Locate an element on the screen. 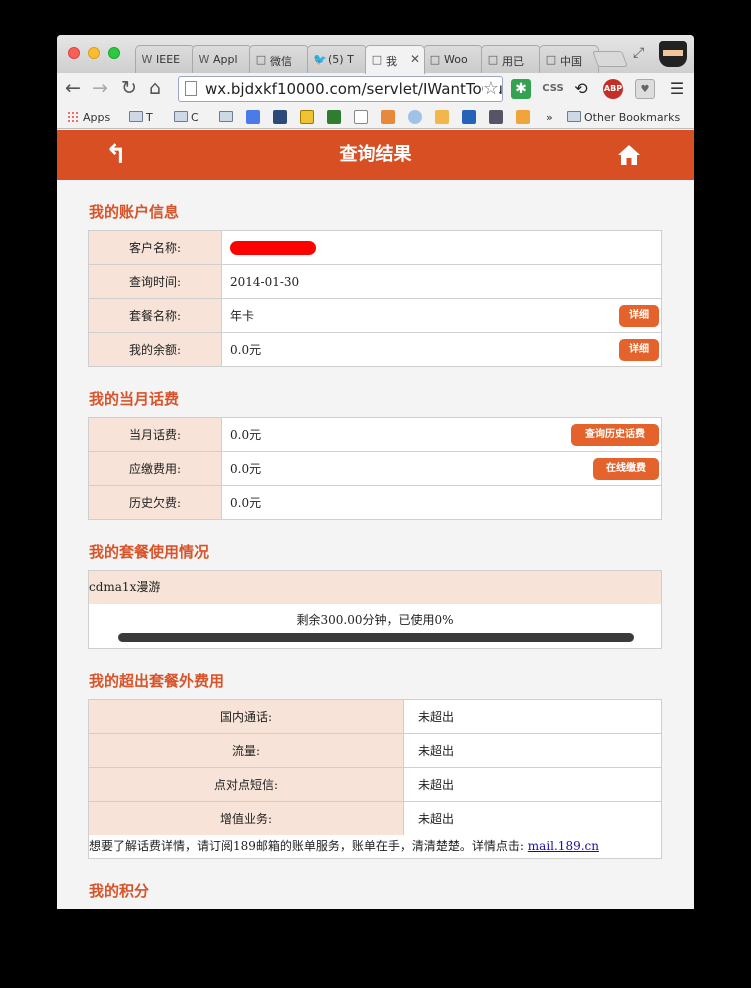  bookmark-folder is located at coordinates (227, 118).